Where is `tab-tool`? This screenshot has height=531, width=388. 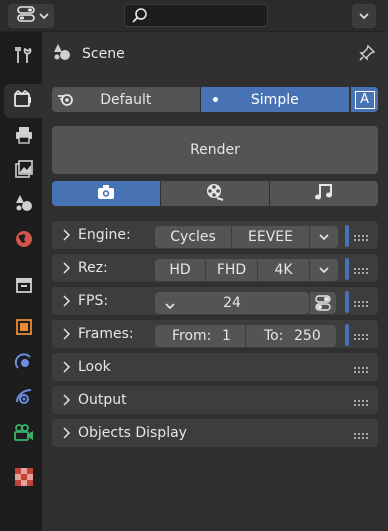 tab-tool is located at coordinates (24, 57).